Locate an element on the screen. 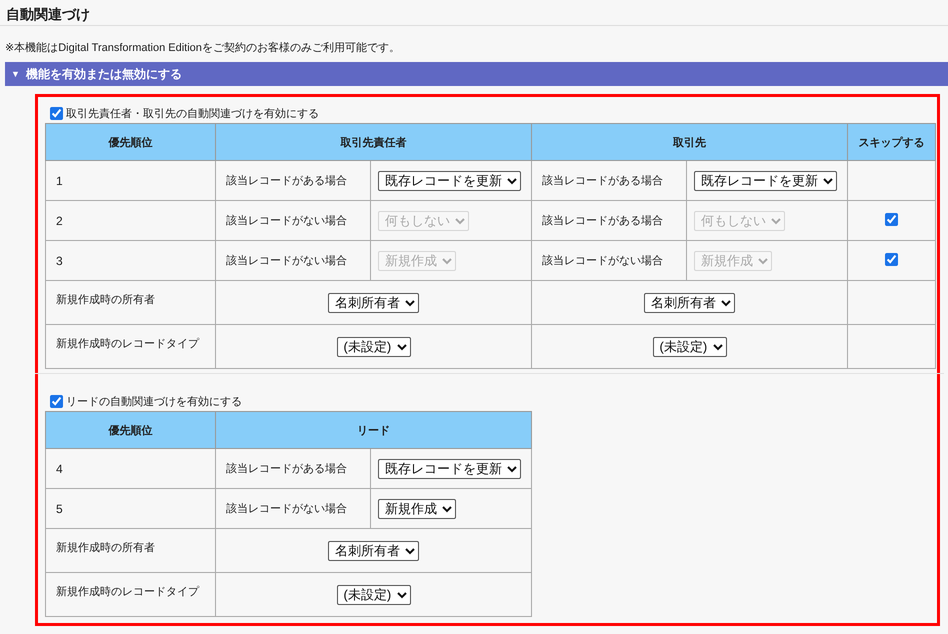 The image size is (948, 634). column-header: リード is located at coordinates (374, 430).